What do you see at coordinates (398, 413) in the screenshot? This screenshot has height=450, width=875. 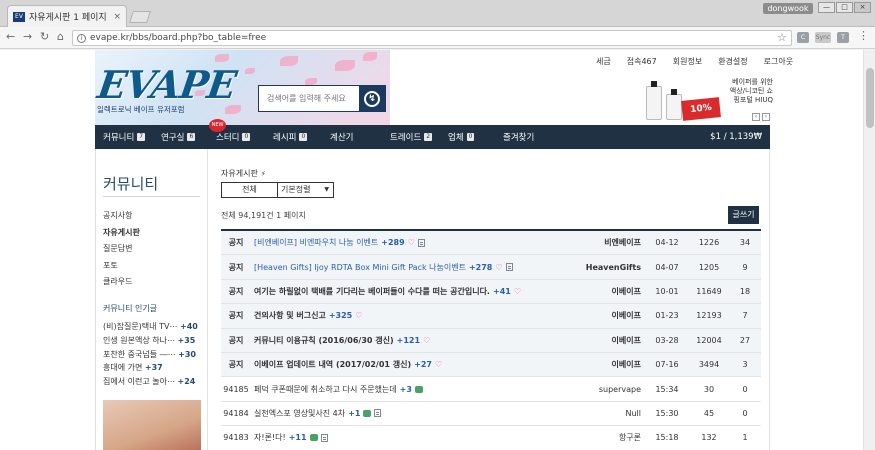 I see `post-subject: 실천엑스포 영상및사진 4차 +1` at bounding box center [398, 413].